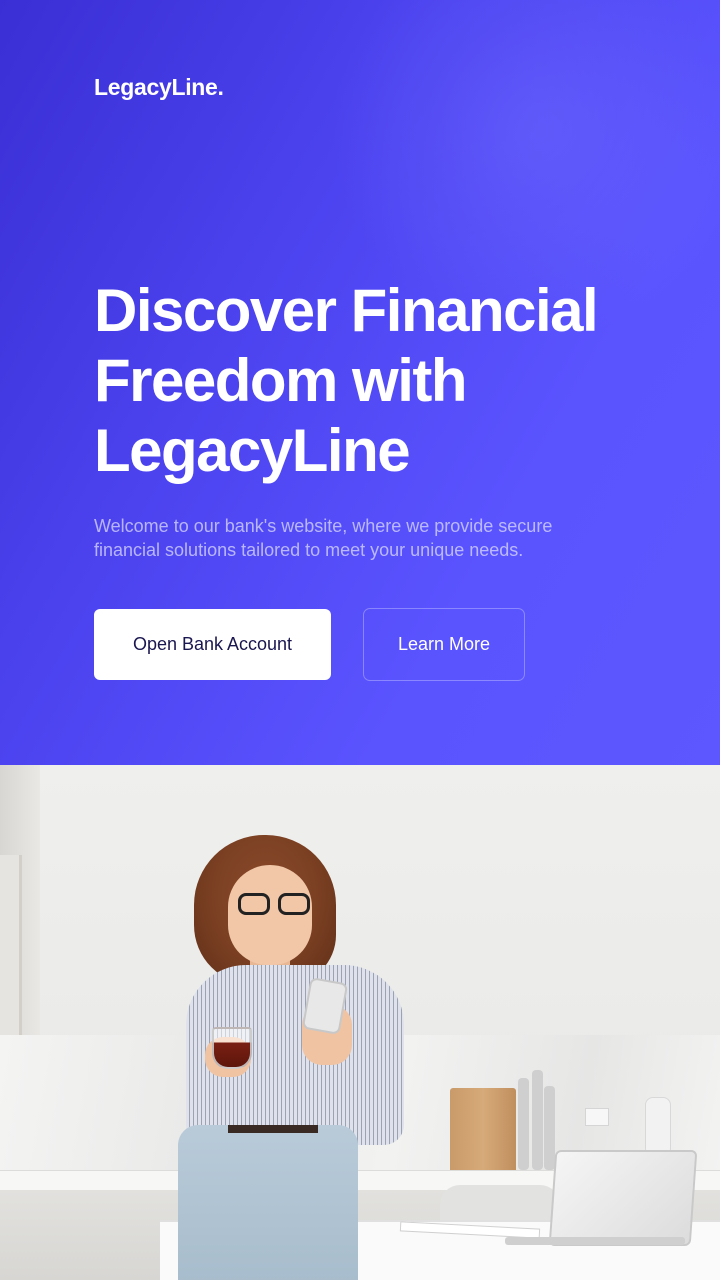 Image resolution: width=720 pixels, height=1280 pixels. I want to click on photo-cutting-board, so click(483, 1132).